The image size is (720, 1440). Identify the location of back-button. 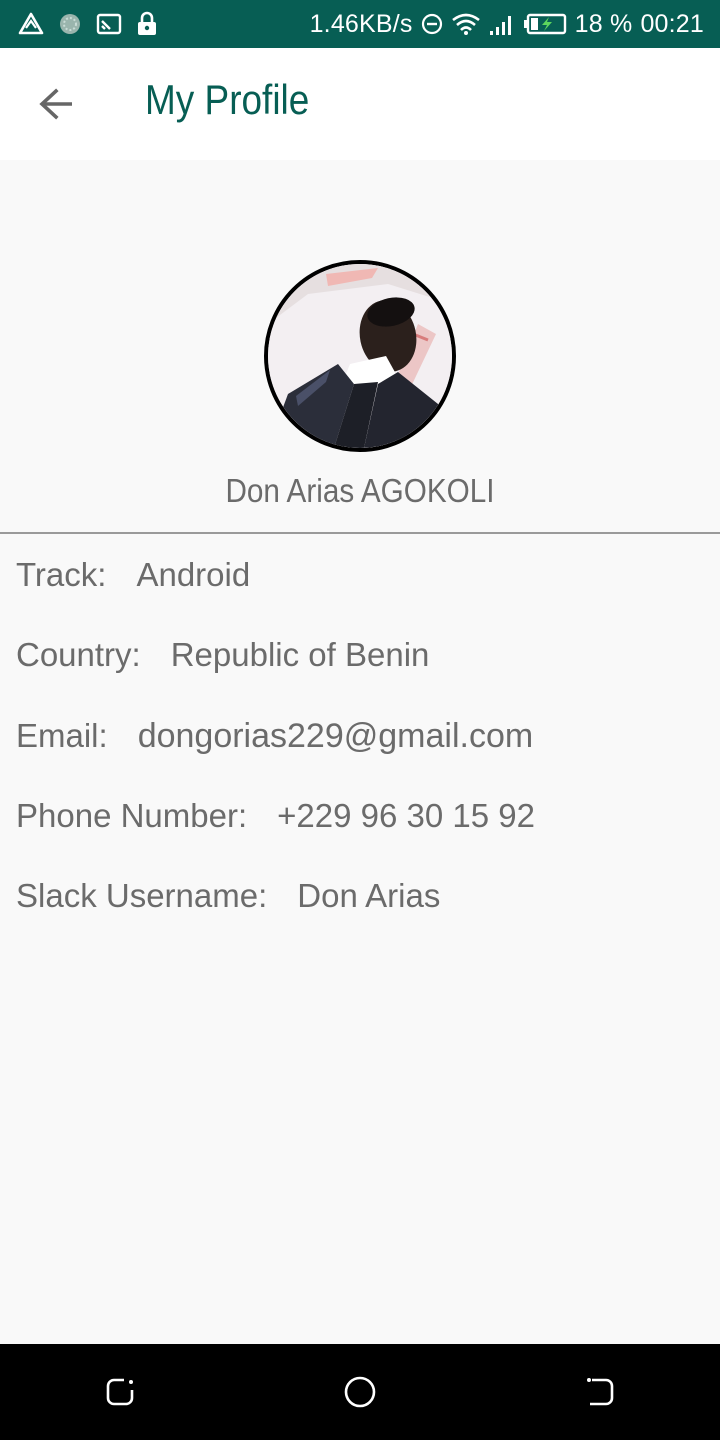
(56, 104).